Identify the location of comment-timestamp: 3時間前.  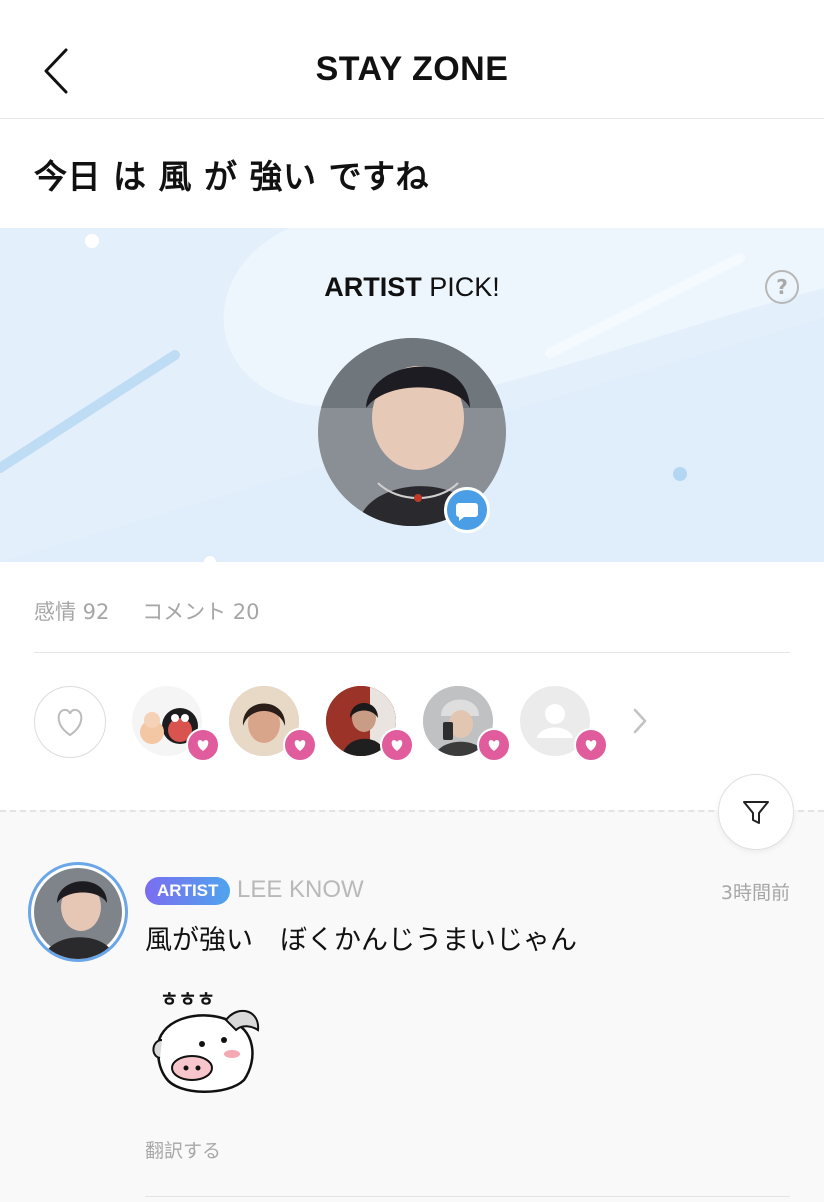
(755, 893).